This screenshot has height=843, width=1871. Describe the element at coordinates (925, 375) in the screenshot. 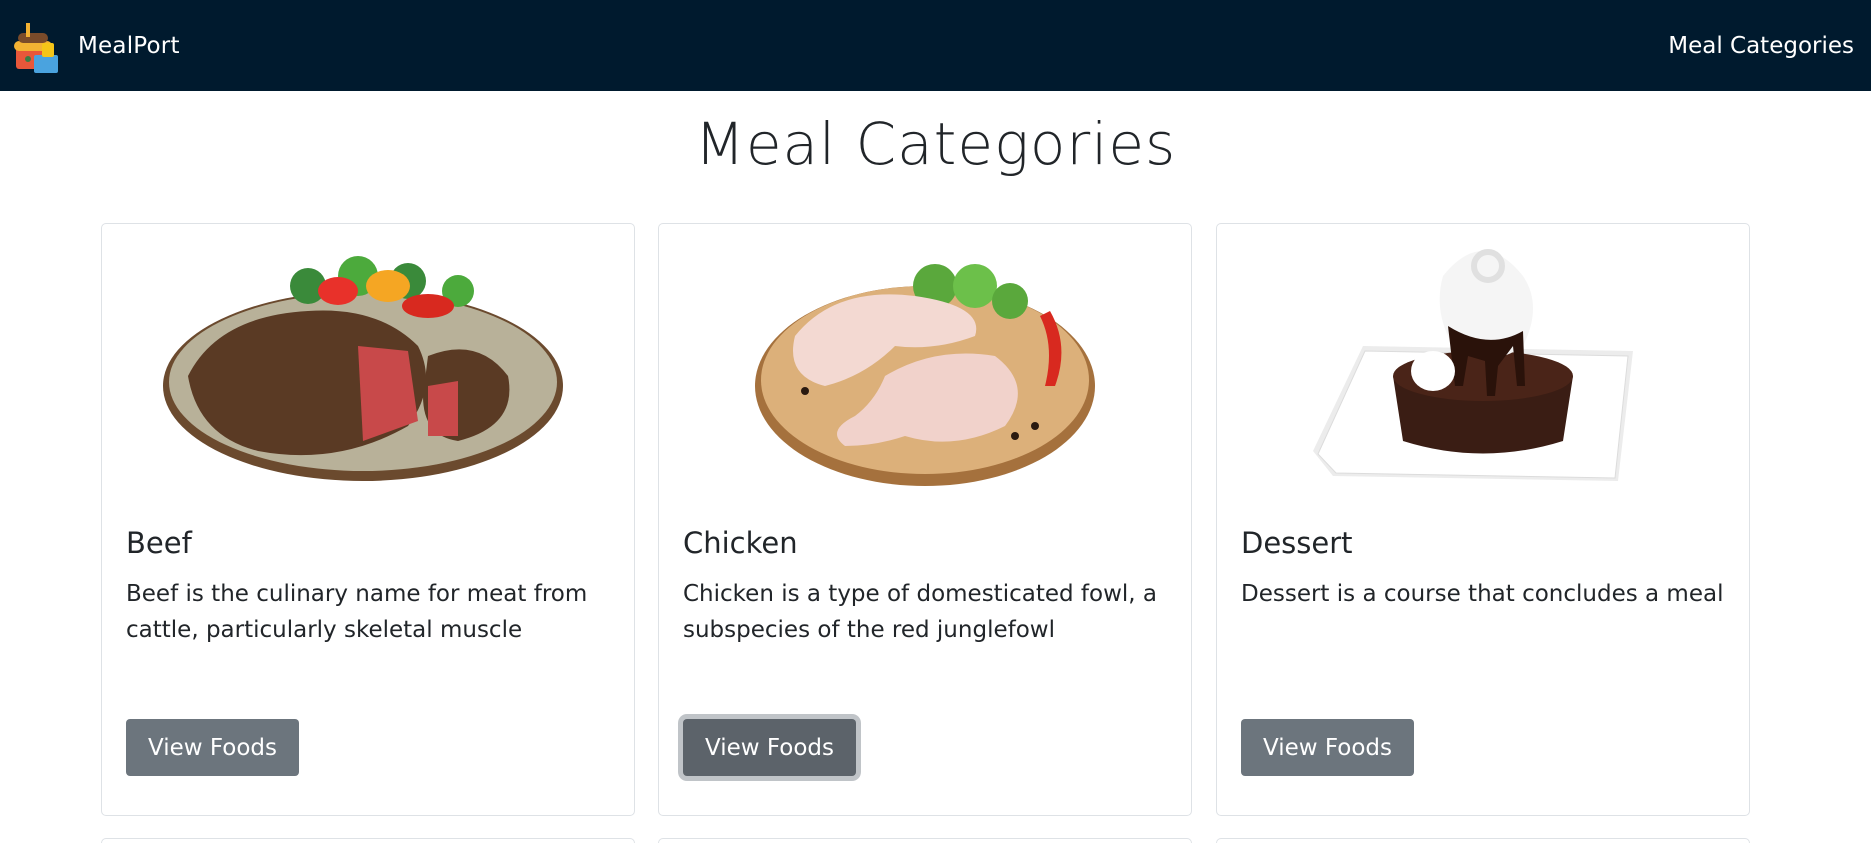

I see `chicken-legs-image` at that location.